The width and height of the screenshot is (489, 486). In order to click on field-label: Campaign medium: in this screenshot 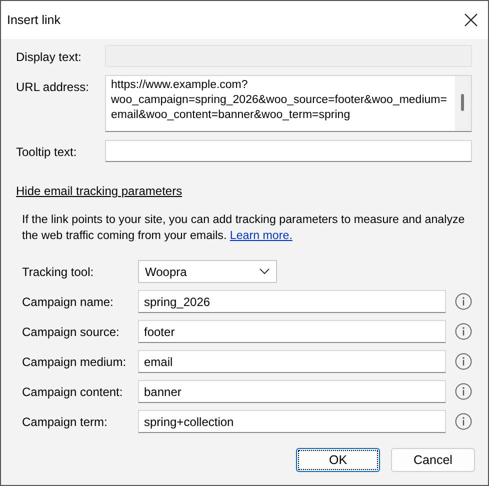, I will do `click(75, 362)`.